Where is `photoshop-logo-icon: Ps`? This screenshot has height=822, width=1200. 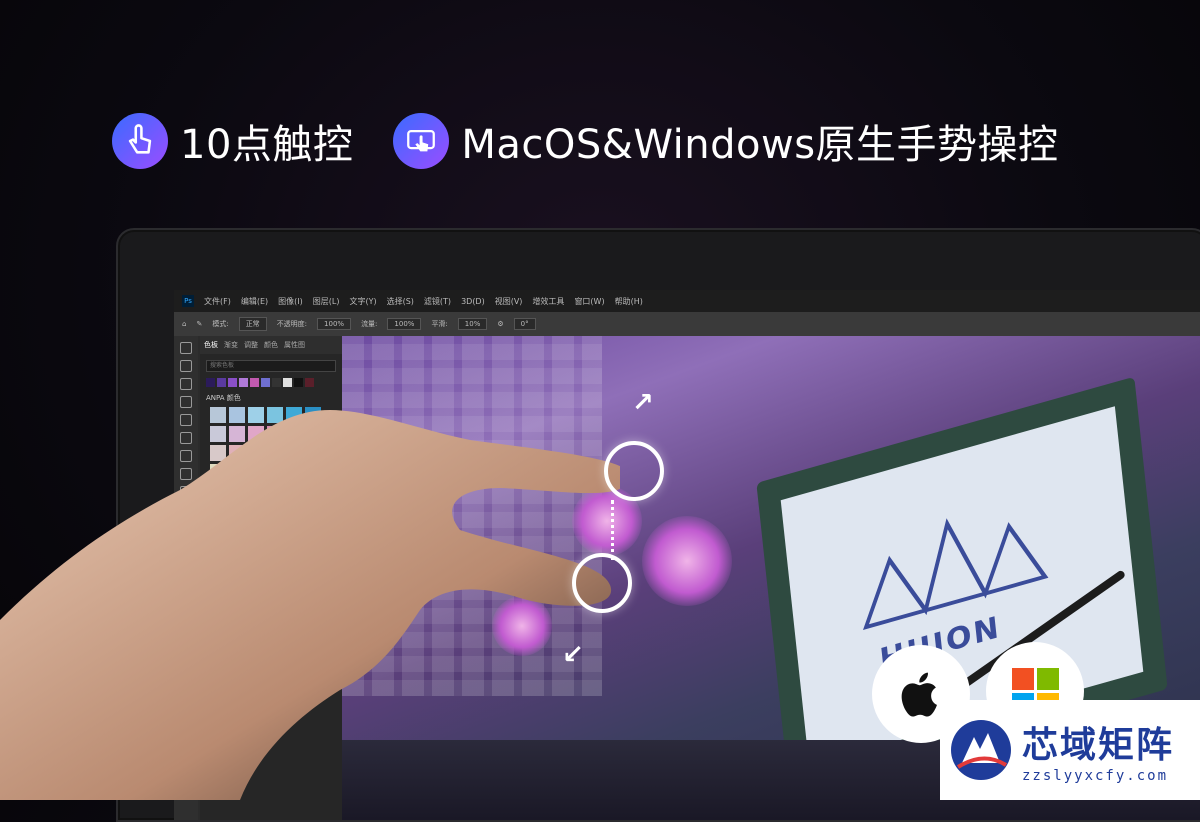 photoshop-logo-icon: Ps is located at coordinates (188, 301).